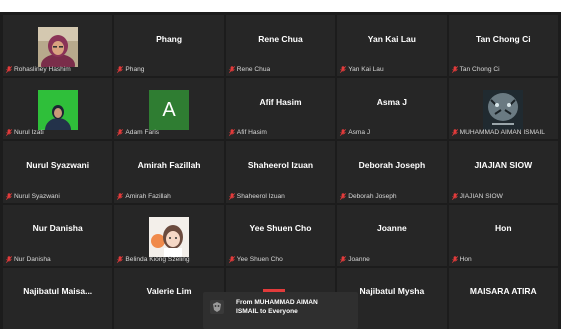 This screenshot has height=329, width=561. Describe the element at coordinates (503, 228) in the screenshot. I see `participant-name: Hon` at that location.